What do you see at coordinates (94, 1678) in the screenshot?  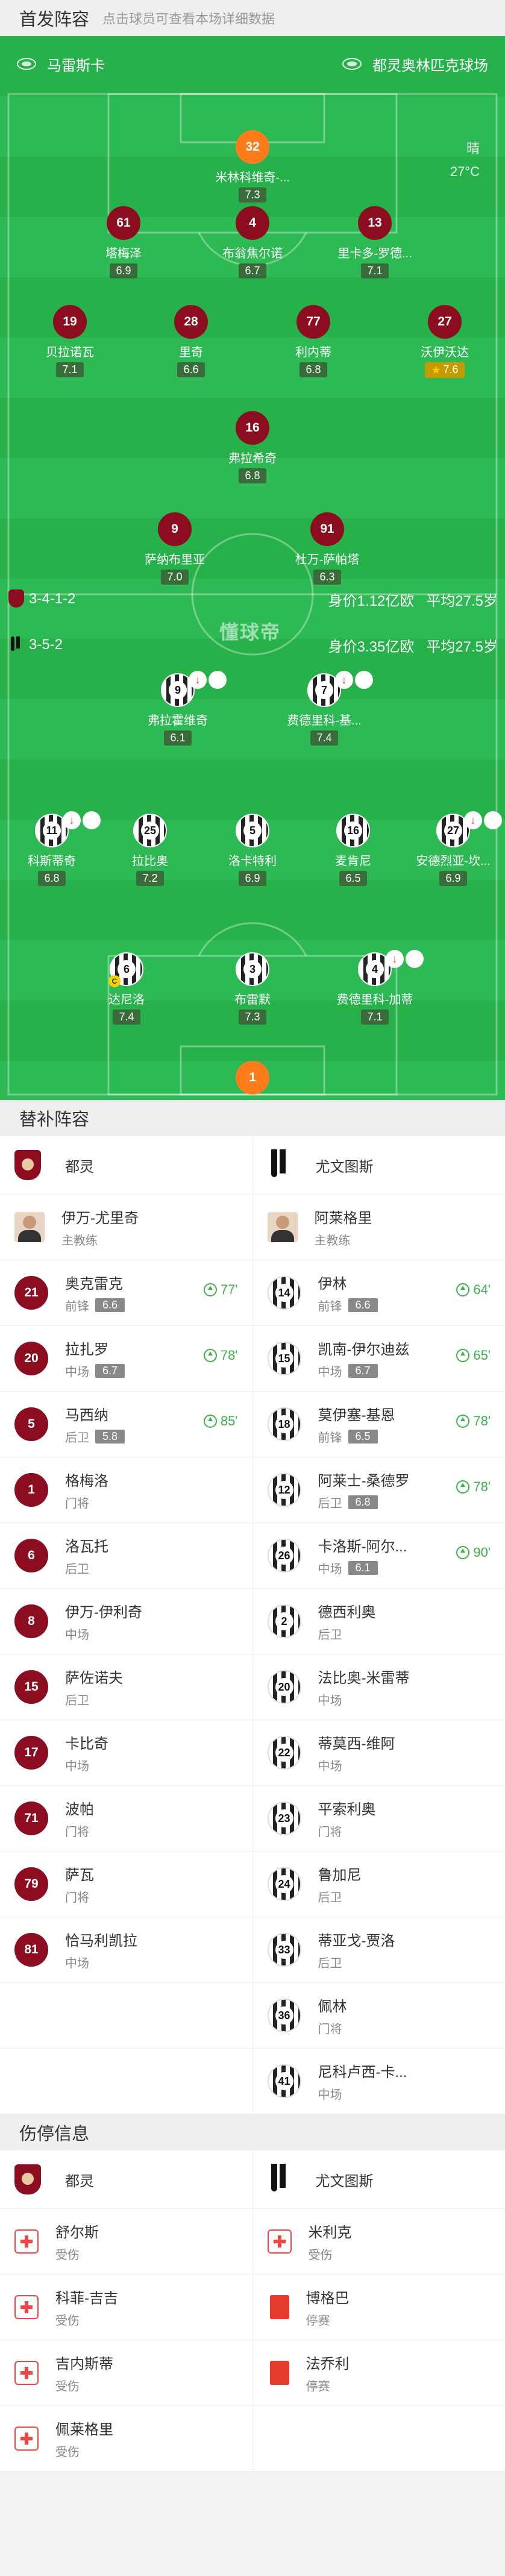 I see `player-name: 萨佐诺夫` at bounding box center [94, 1678].